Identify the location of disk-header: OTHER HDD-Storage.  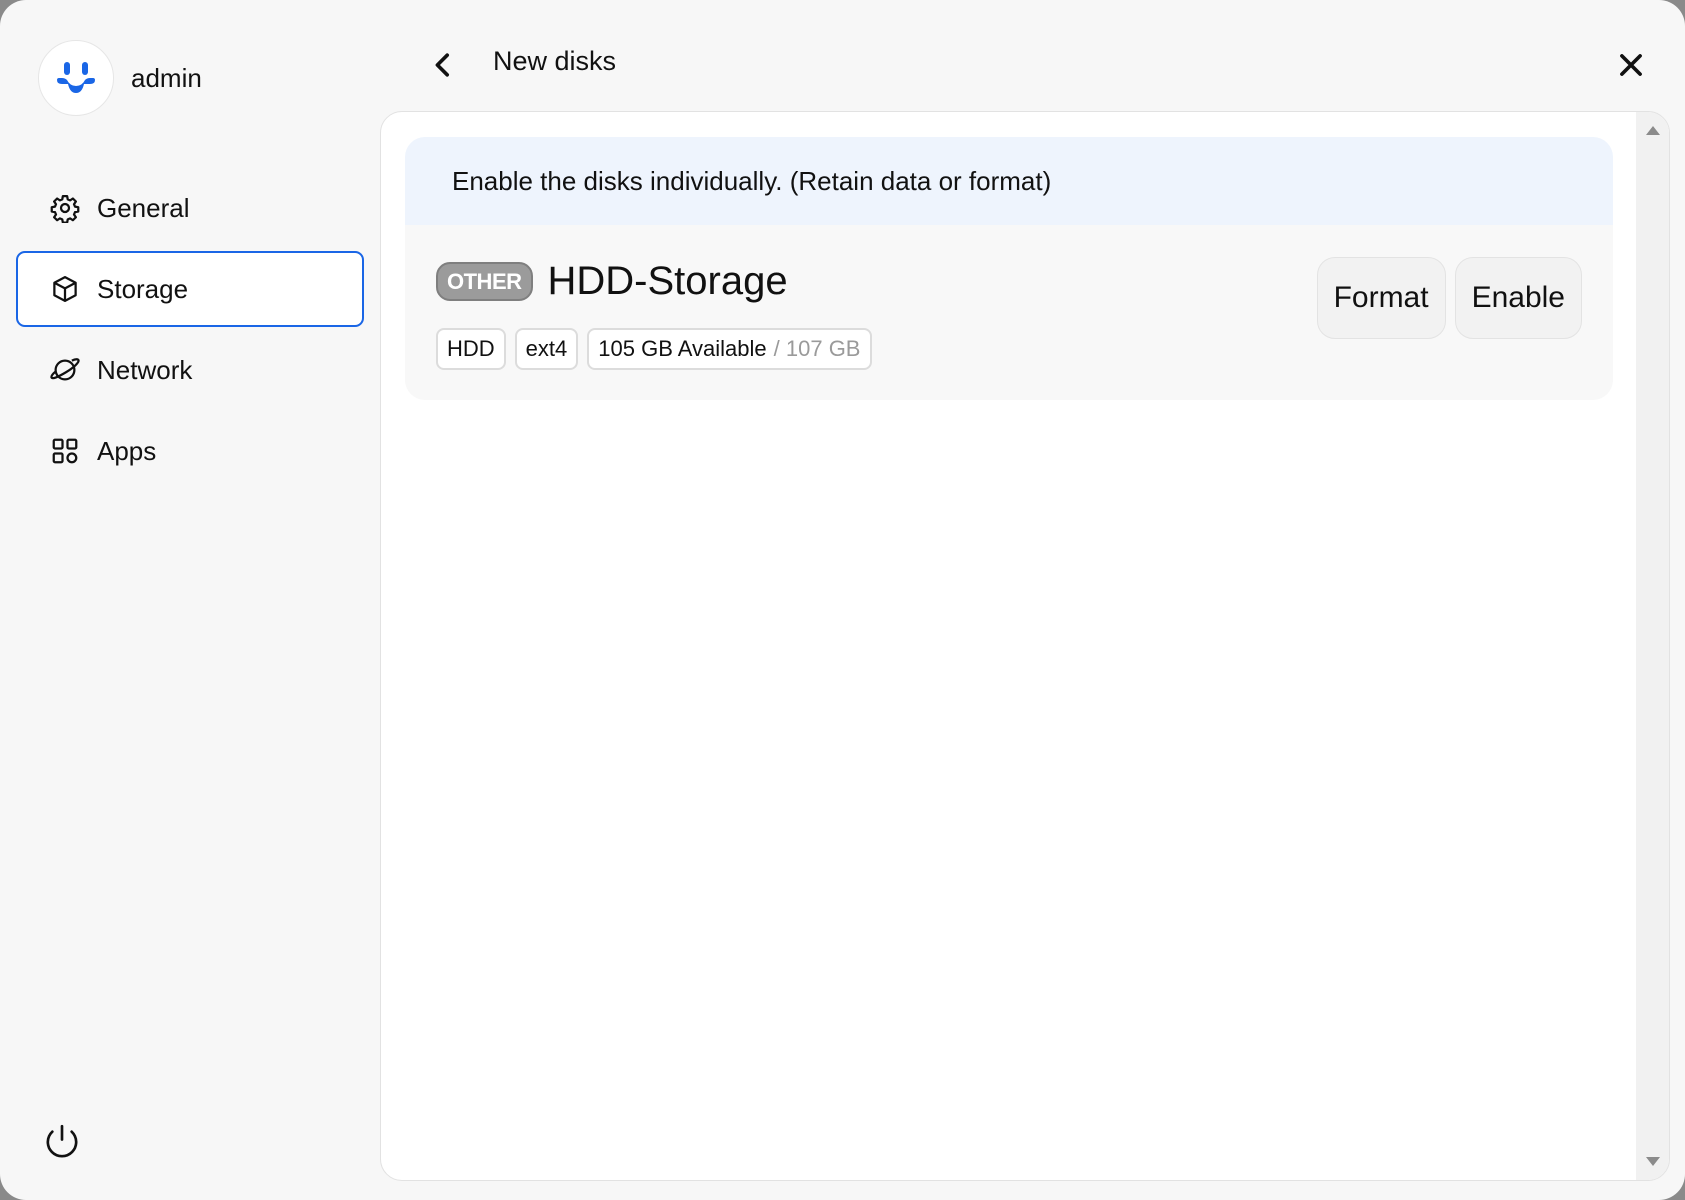
(612, 281).